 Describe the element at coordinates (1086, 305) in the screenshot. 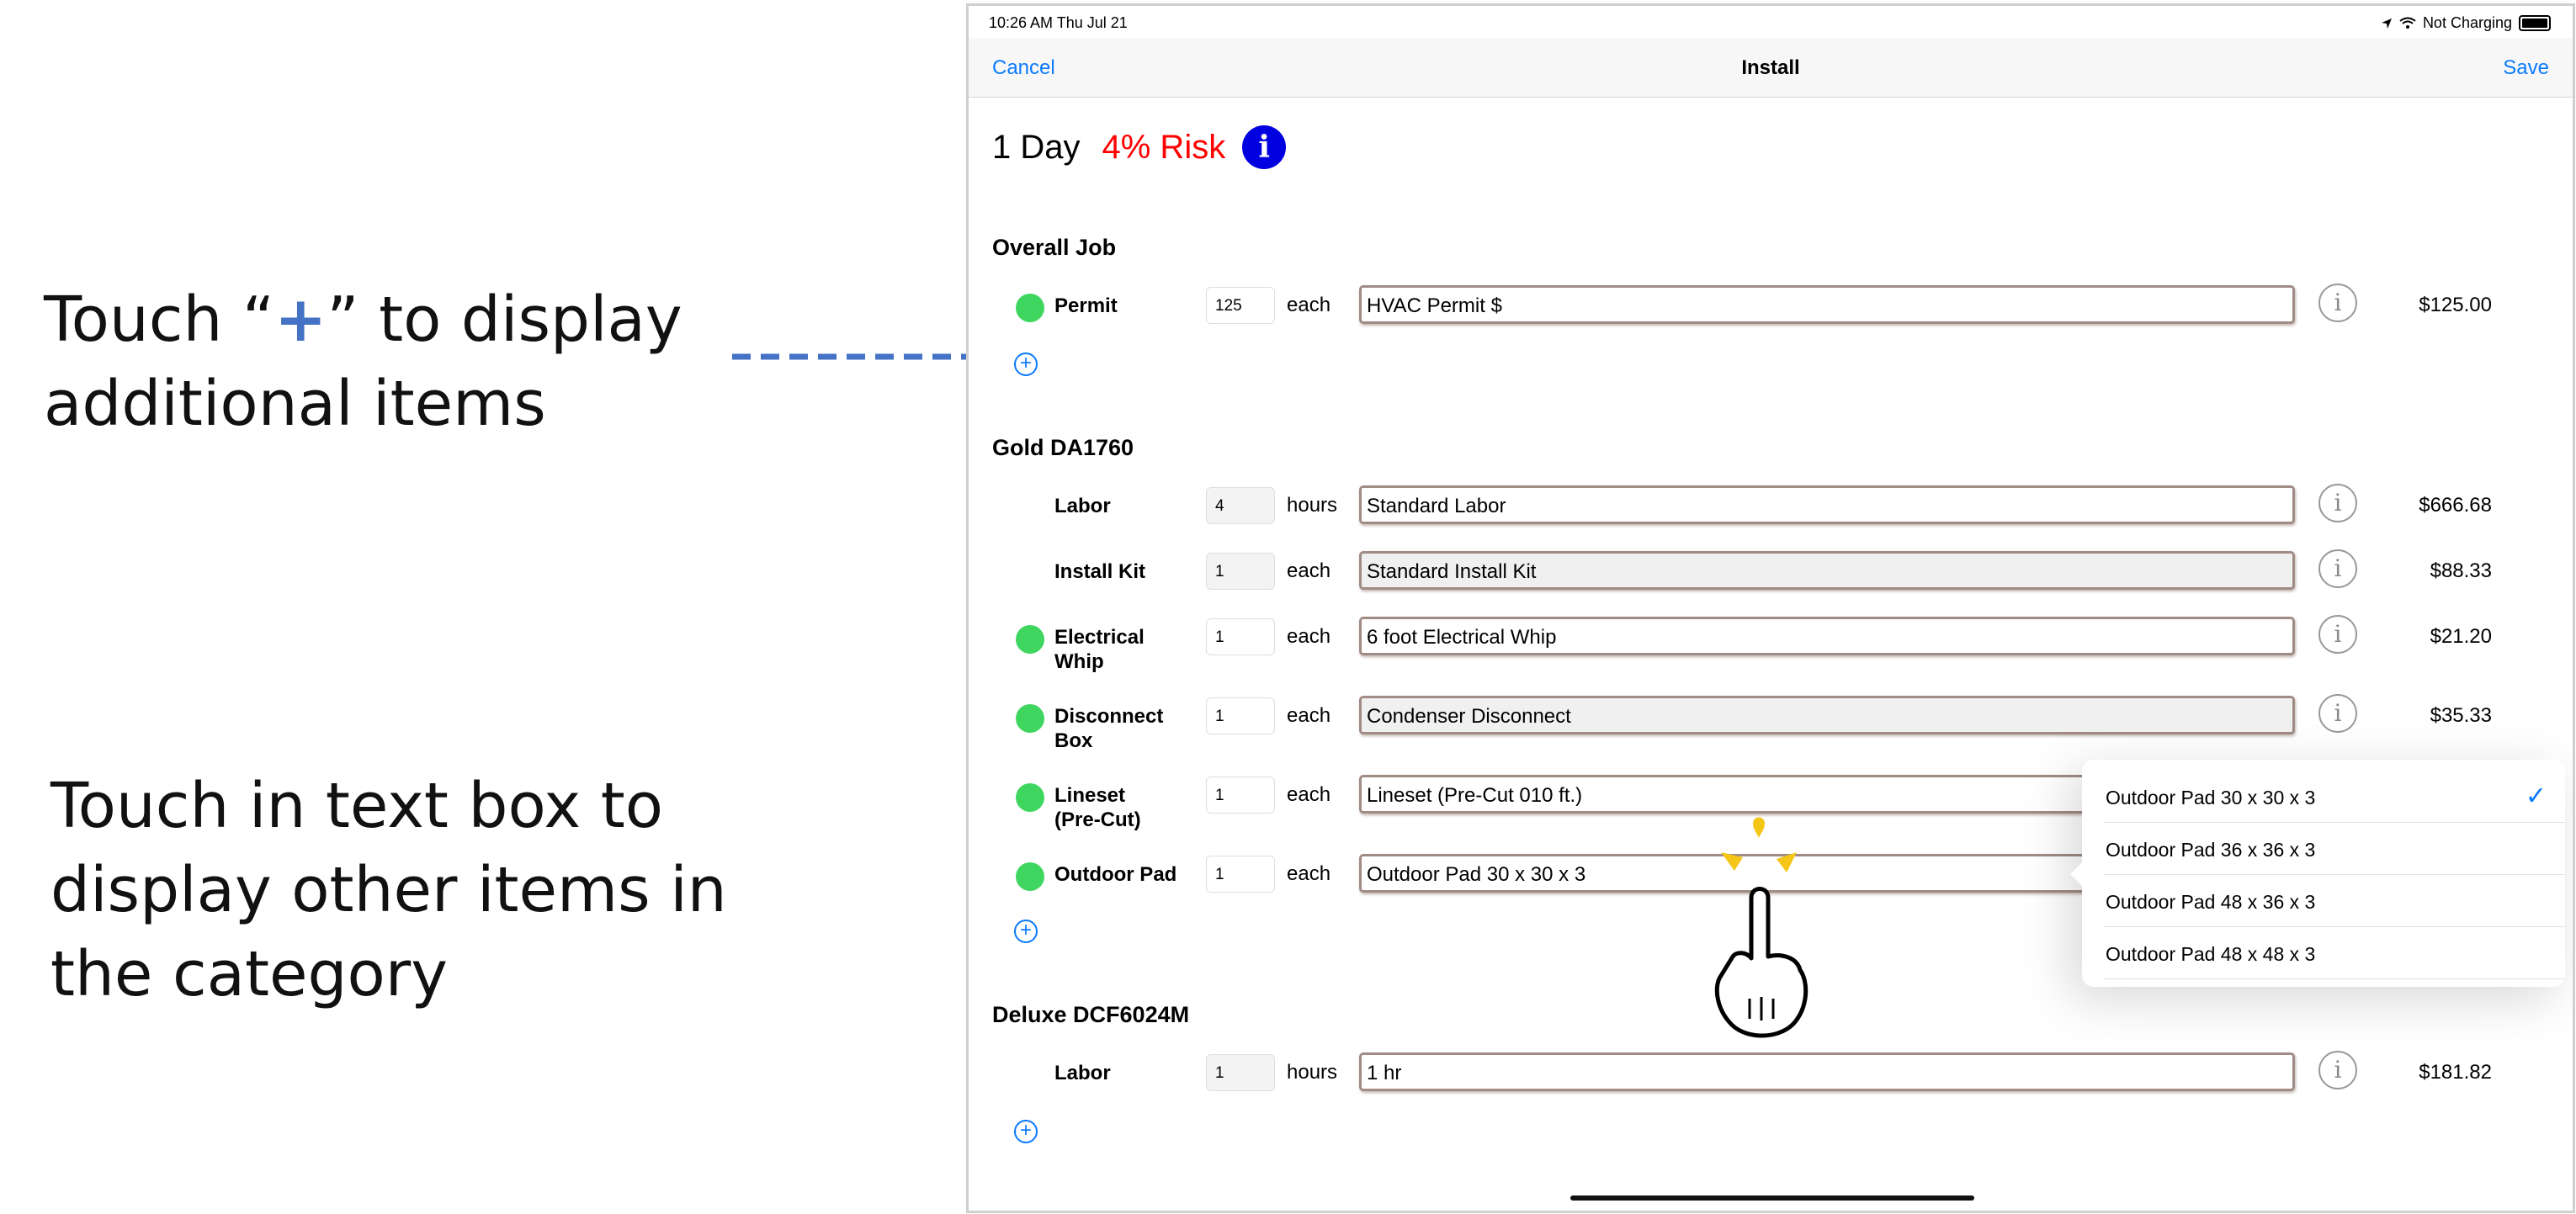

I see `item-label: Permit` at that location.